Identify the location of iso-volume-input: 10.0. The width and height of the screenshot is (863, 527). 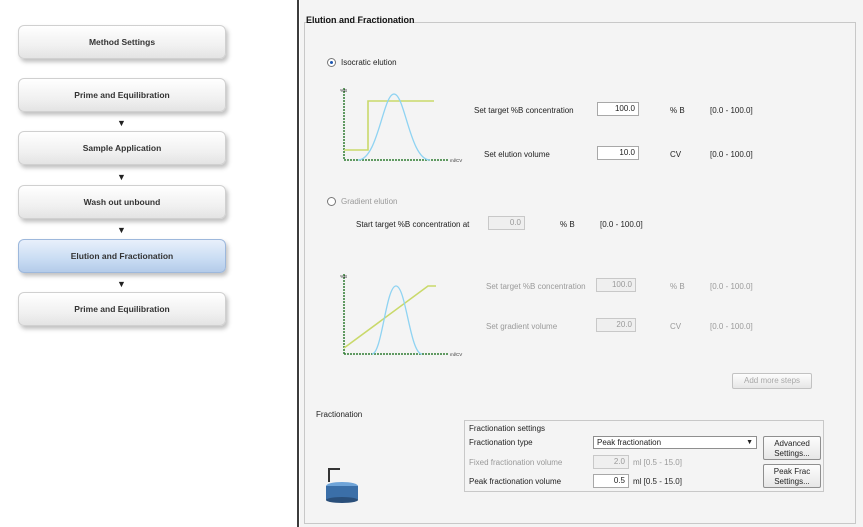
(618, 153).